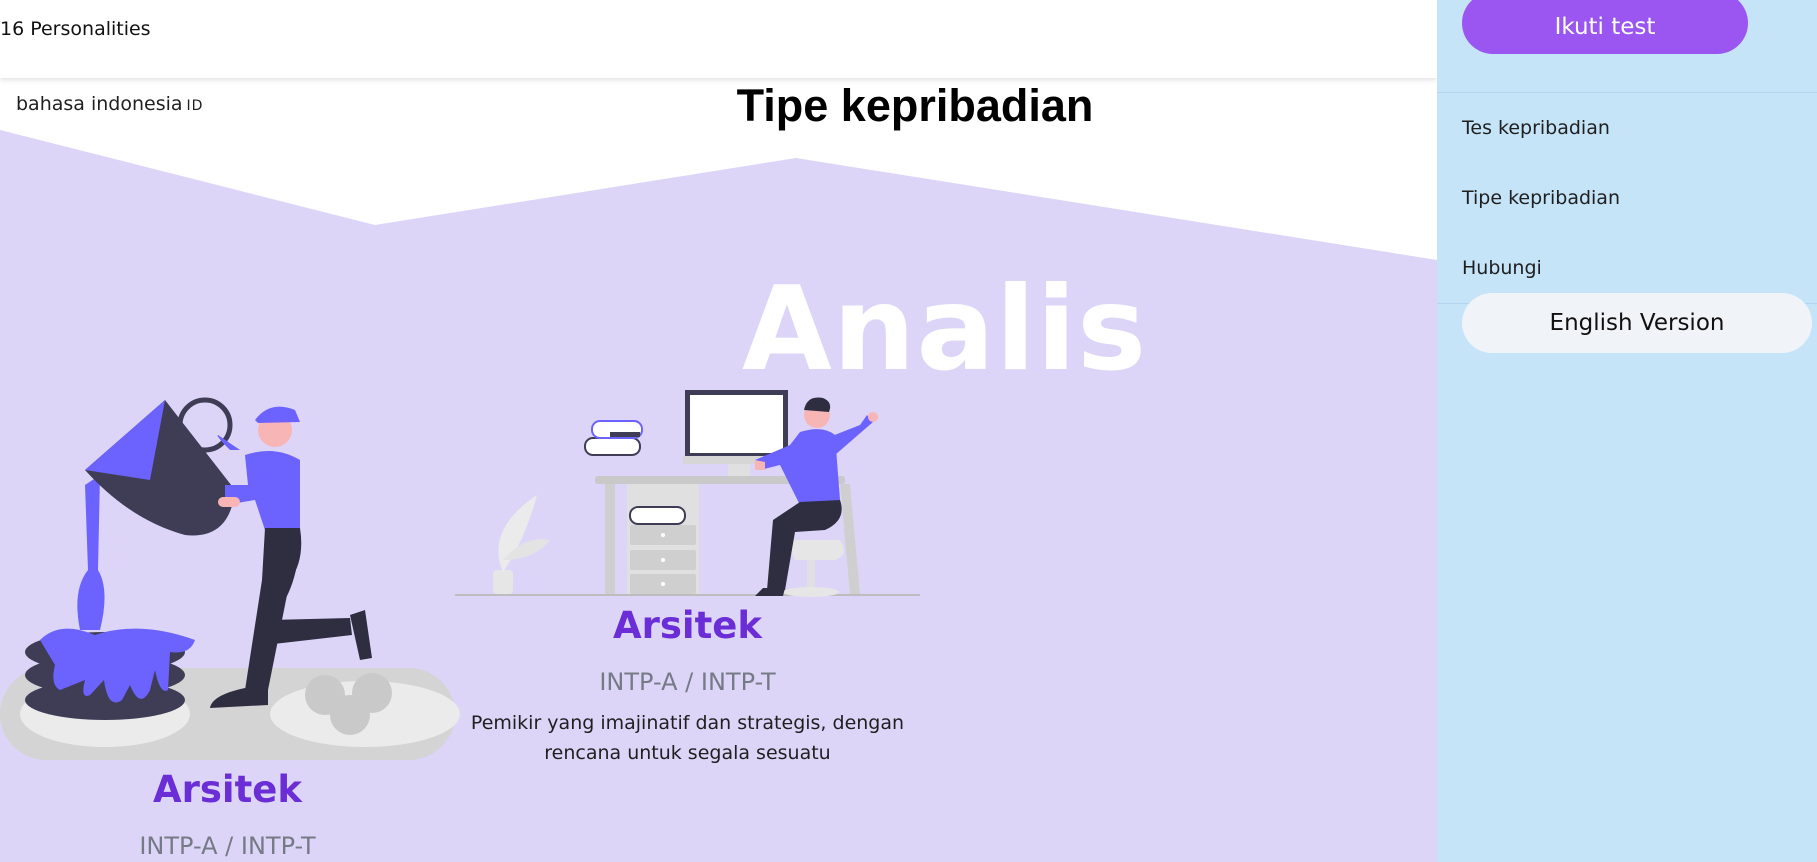  Describe the element at coordinates (1536, 128) in the screenshot. I see `sidebar-item-personality-test: Tes kepribadian` at that location.